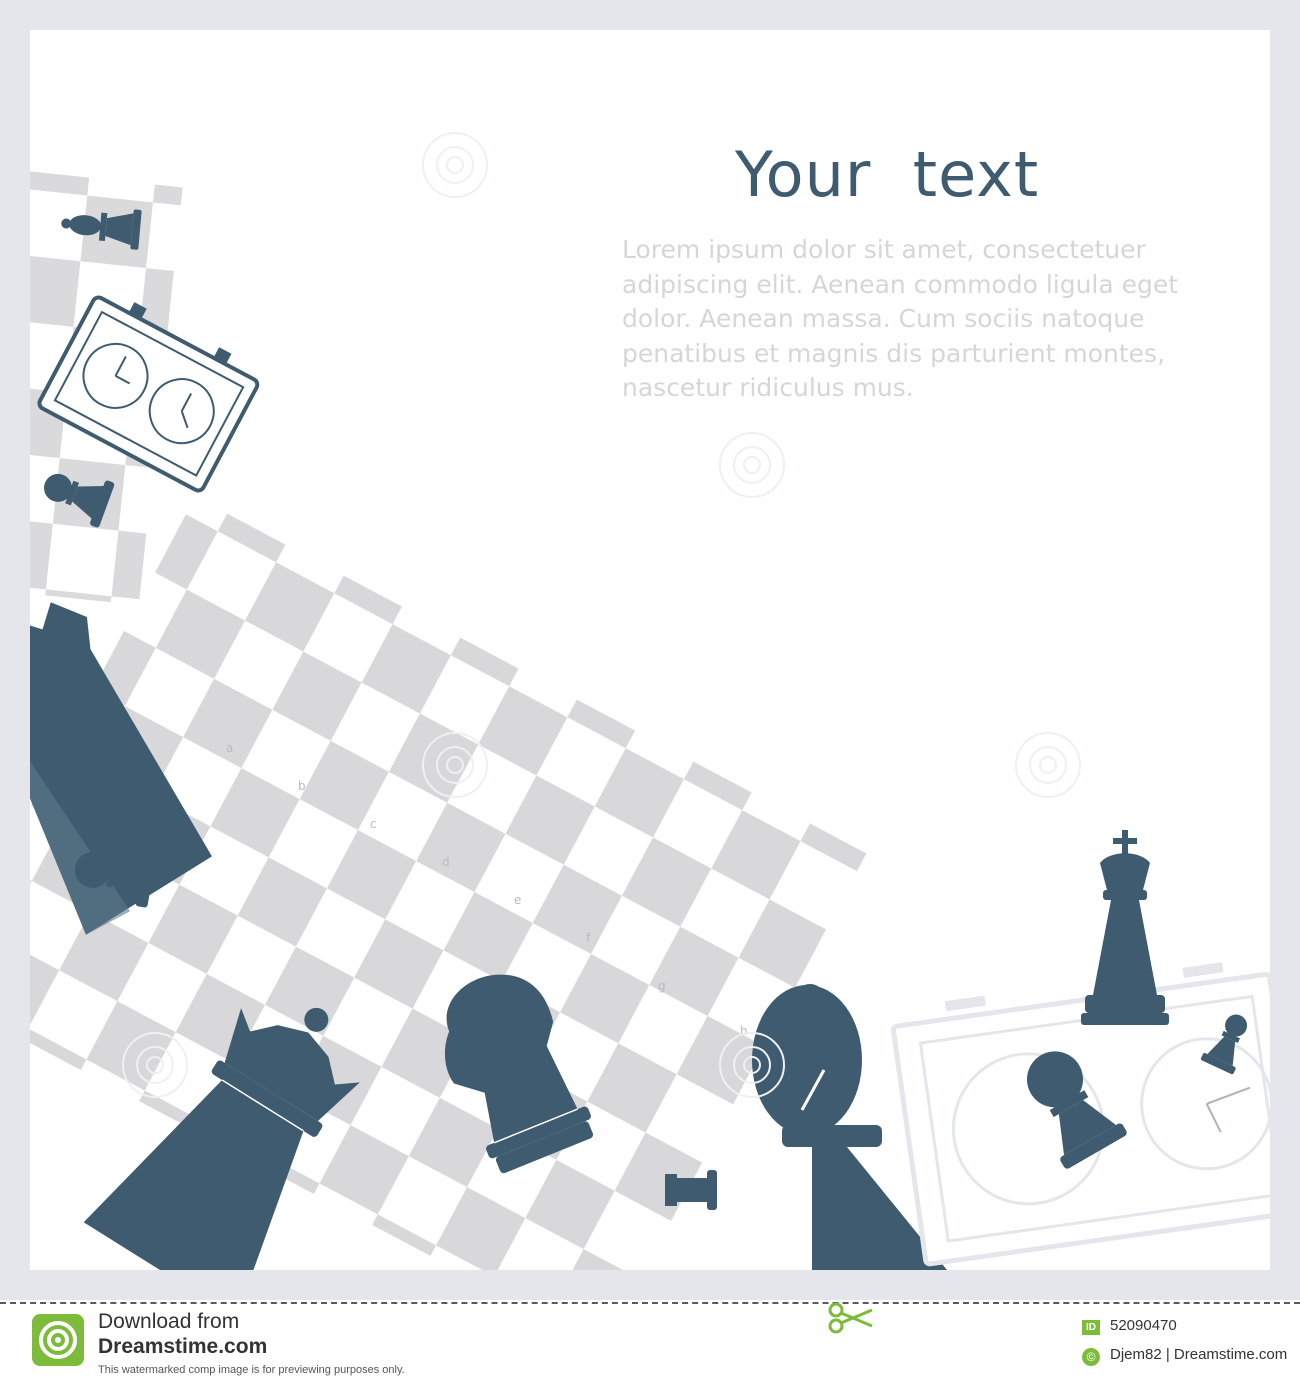  What do you see at coordinates (1125, 927) in the screenshot?
I see `king-icon` at bounding box center [1125, 927].